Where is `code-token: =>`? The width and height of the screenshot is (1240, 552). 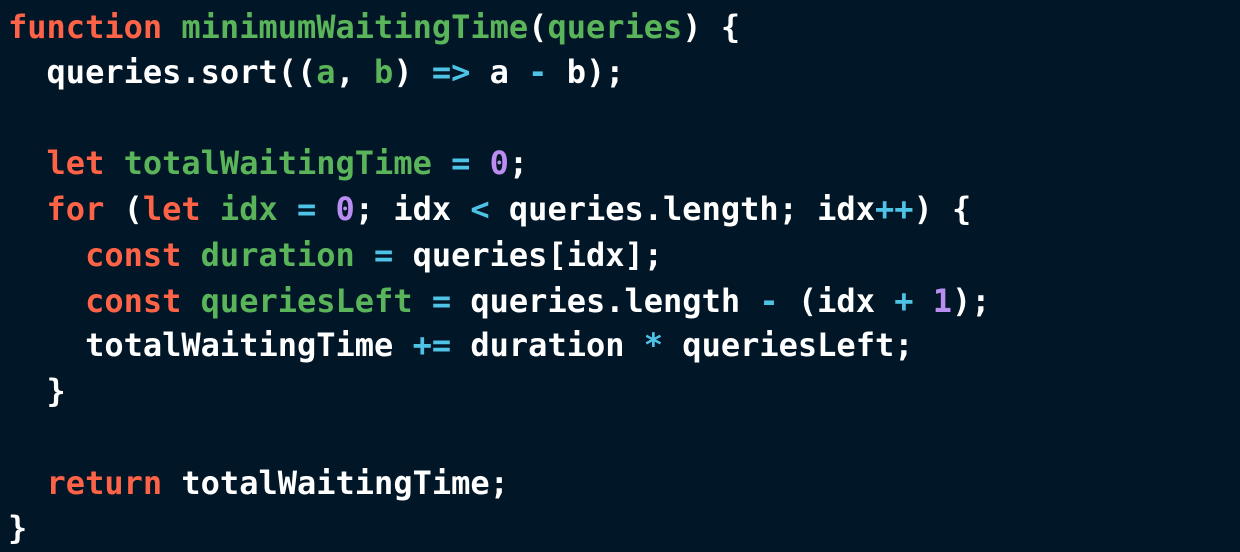
code-token: => is located at coordinates (451, 72).